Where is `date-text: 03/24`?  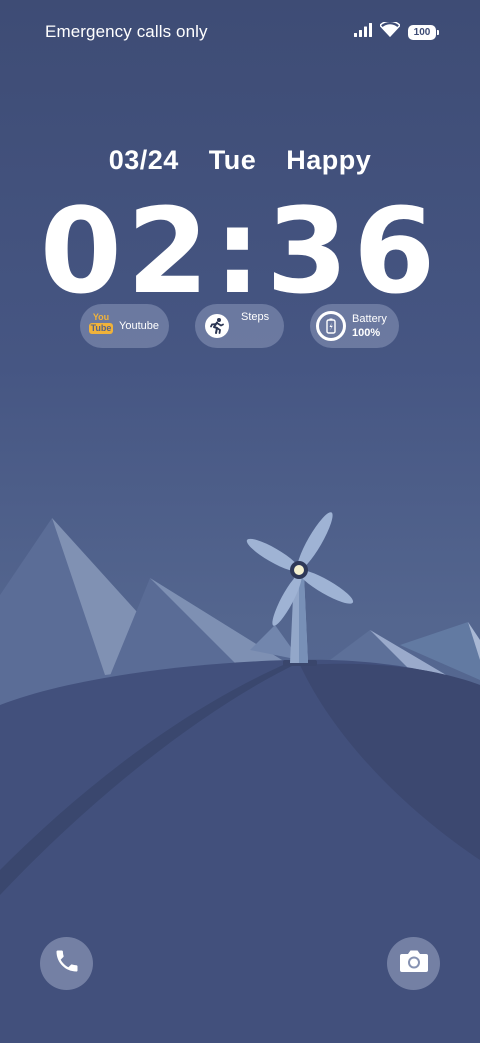
date-text: 03/24 is located at coordinates (143, 160).